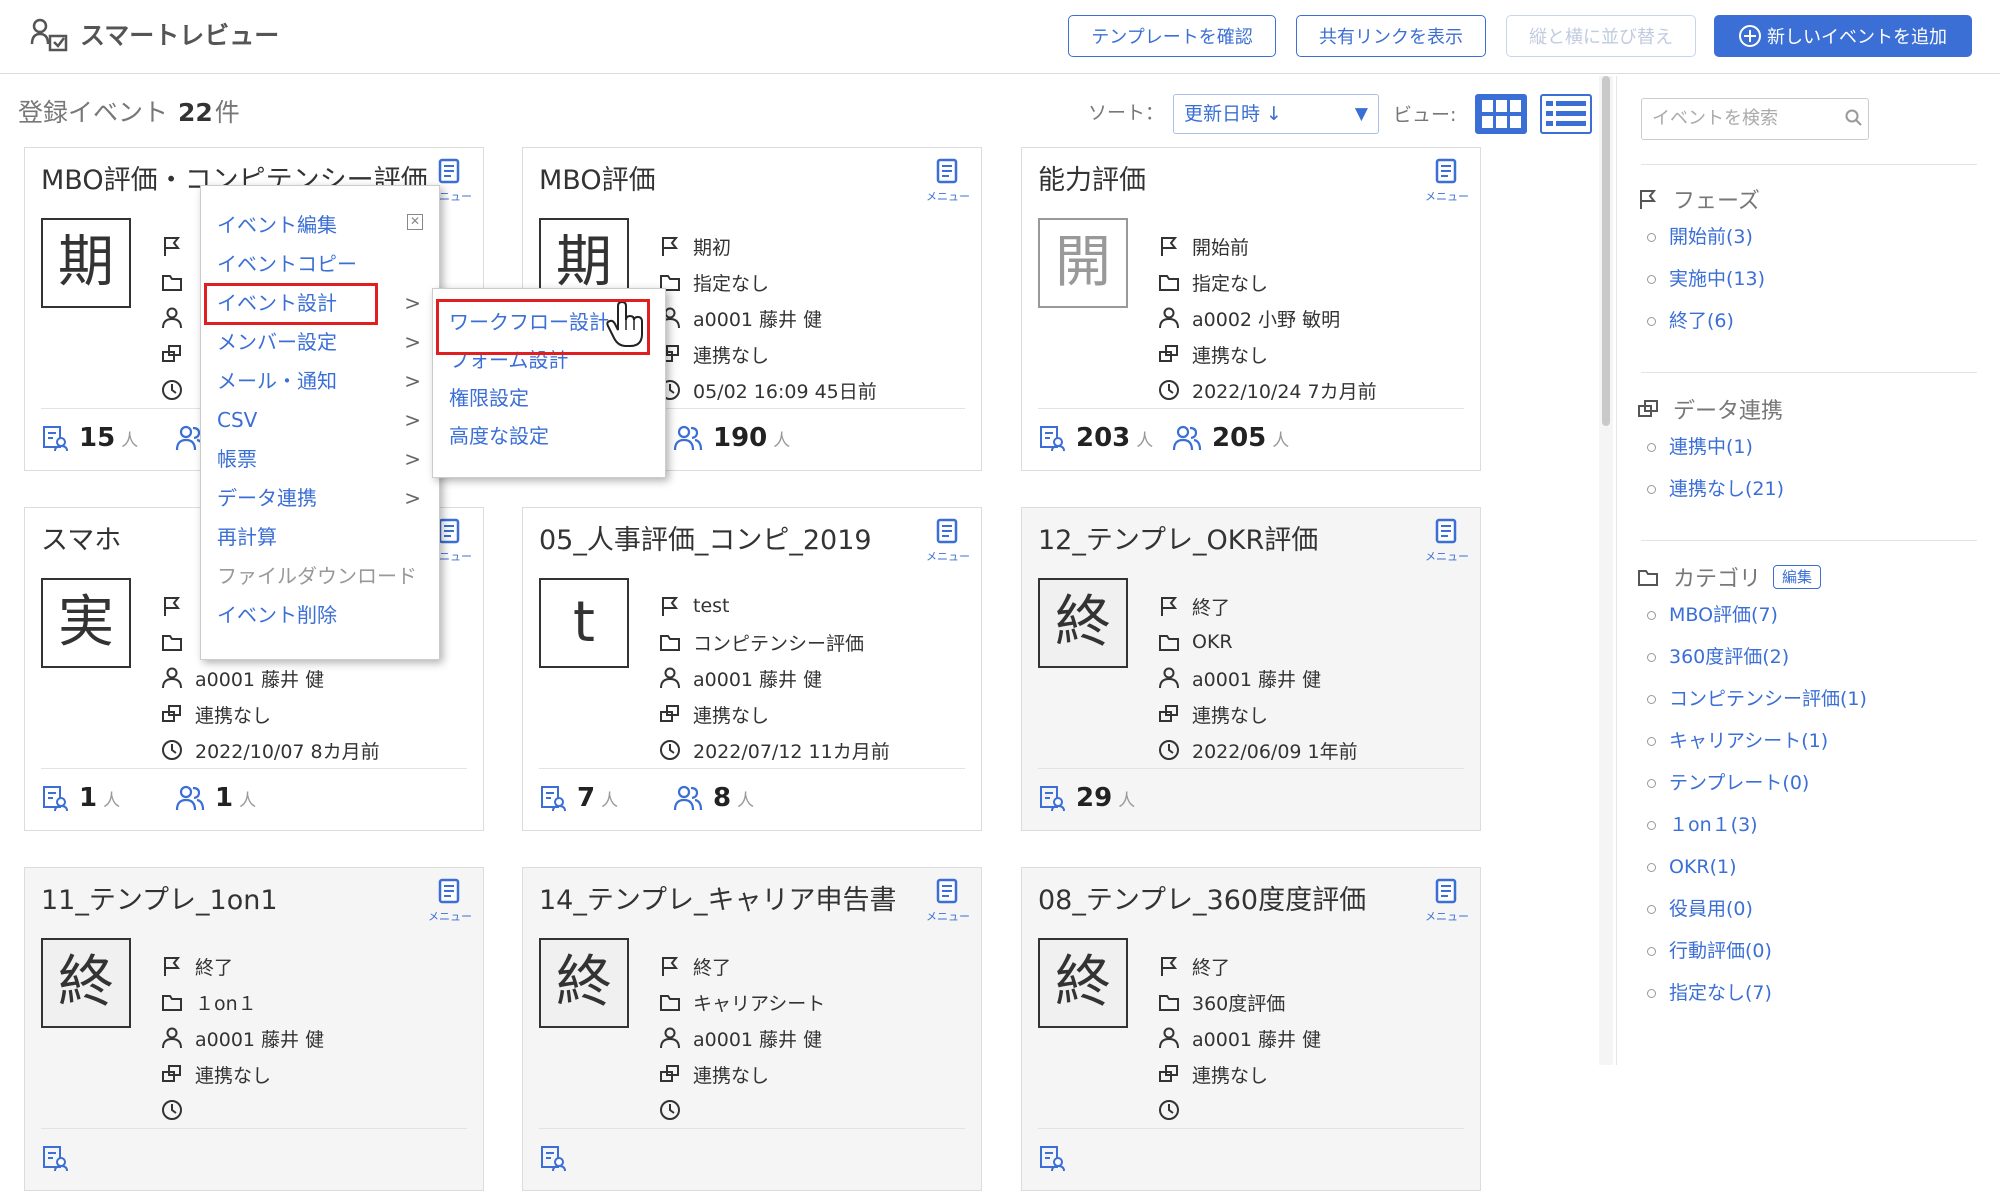 The image size is (2000, 1191). I want to click on menu-item-label: イベント削除, so click(277, 615).